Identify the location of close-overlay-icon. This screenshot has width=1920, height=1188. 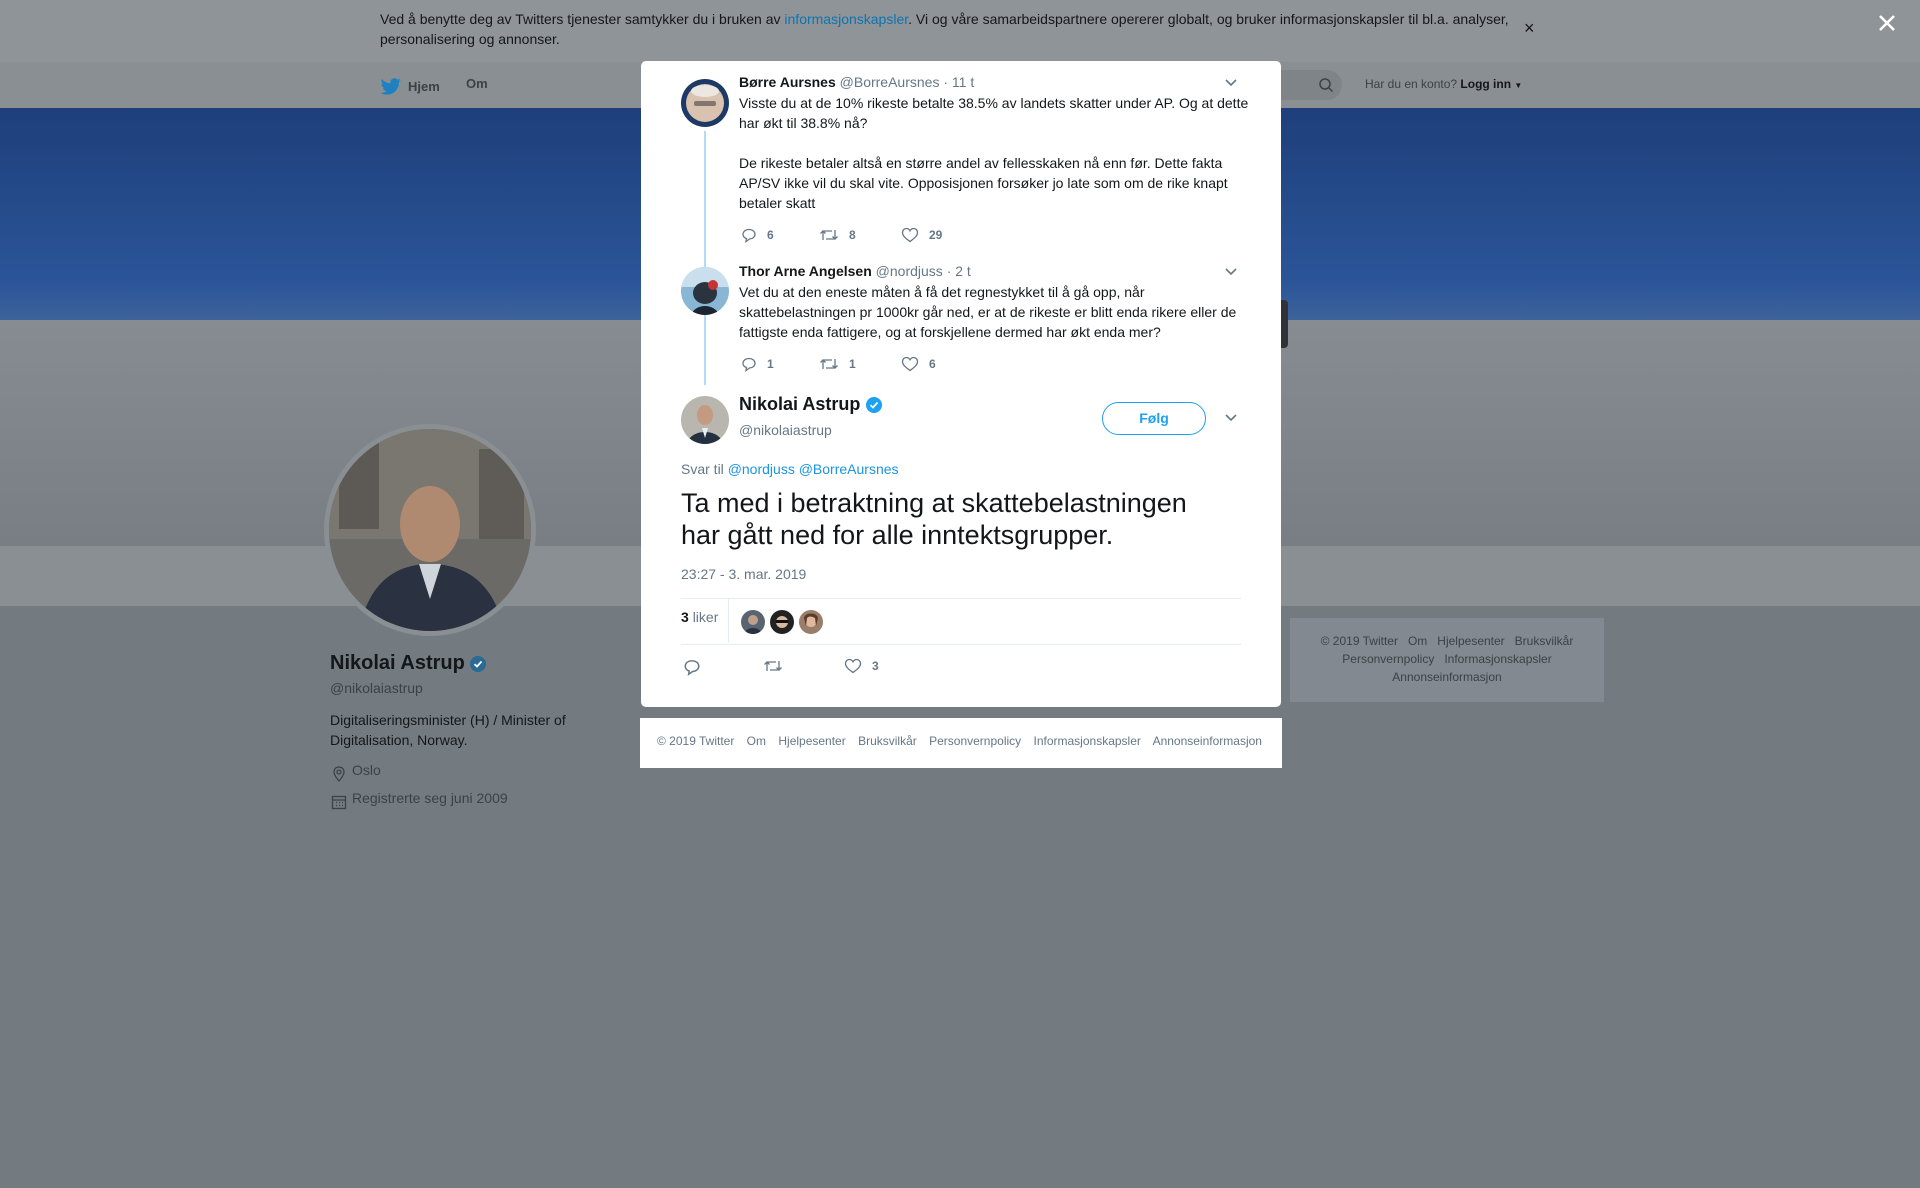
(1887, 23).